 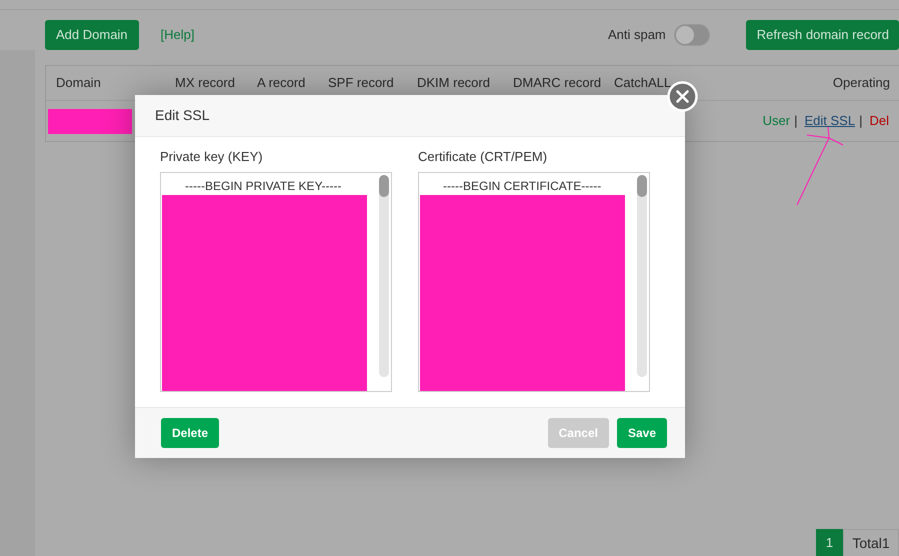 I want to click on page-button: 1, so click(x=829, y=542).